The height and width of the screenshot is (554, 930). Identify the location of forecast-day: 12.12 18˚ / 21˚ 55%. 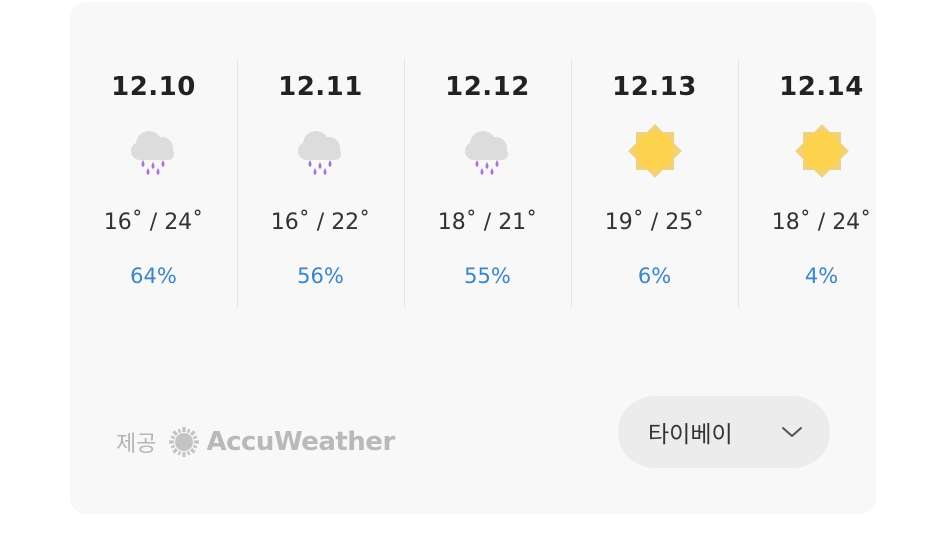
(487, 183).